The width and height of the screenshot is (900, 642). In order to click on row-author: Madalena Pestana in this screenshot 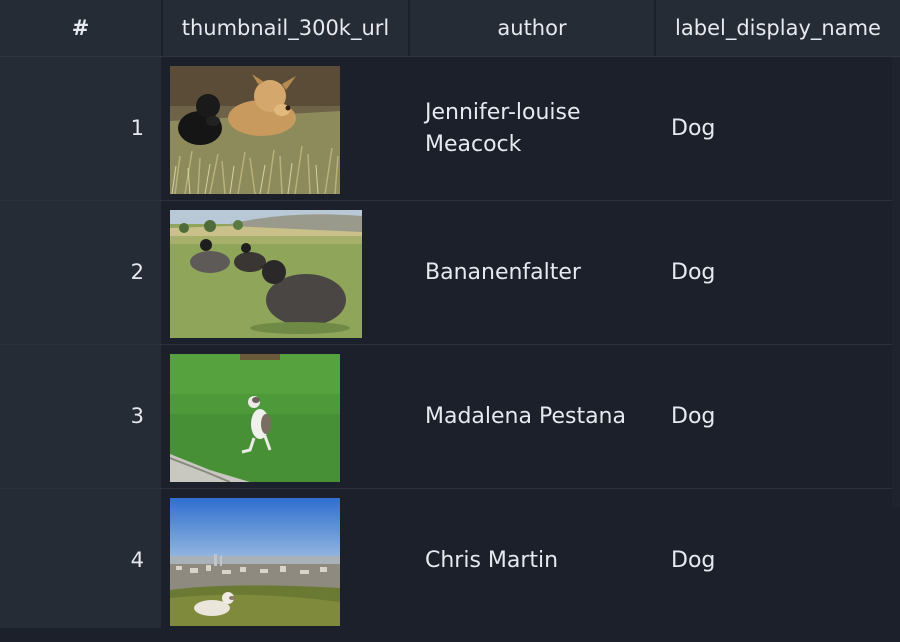, I will do `click(525, 416)`.